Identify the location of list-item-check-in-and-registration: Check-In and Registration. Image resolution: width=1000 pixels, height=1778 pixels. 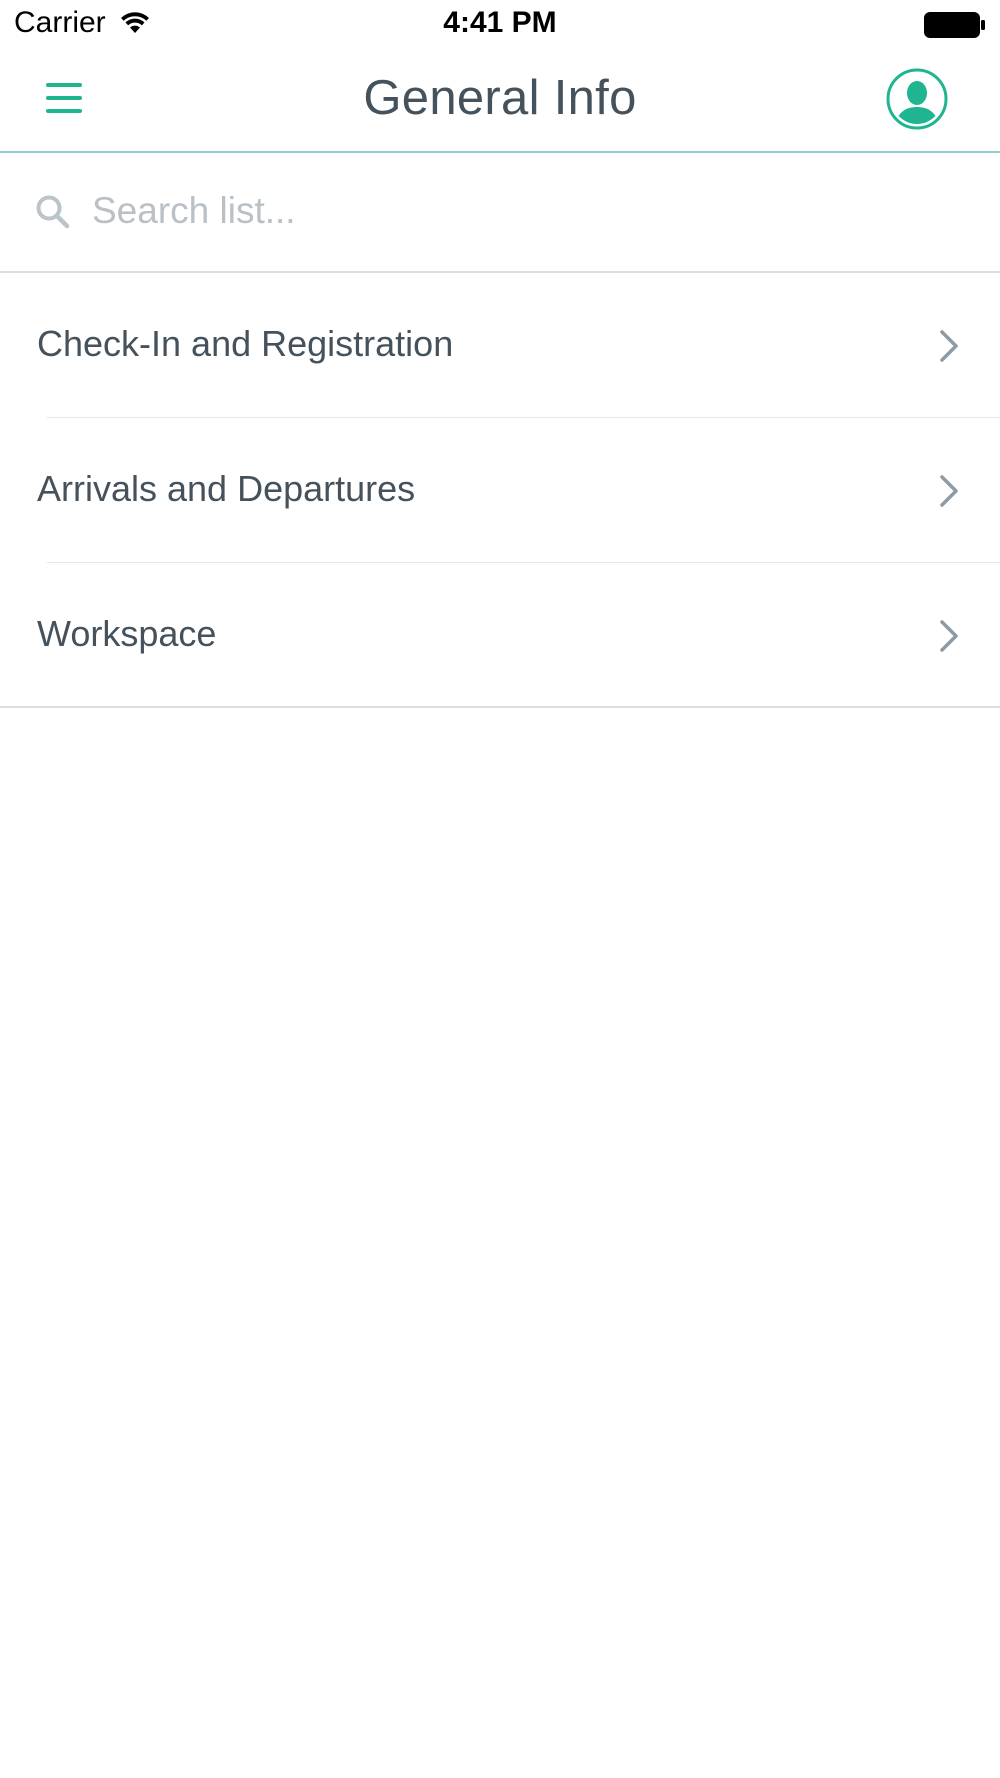
(500, 345).